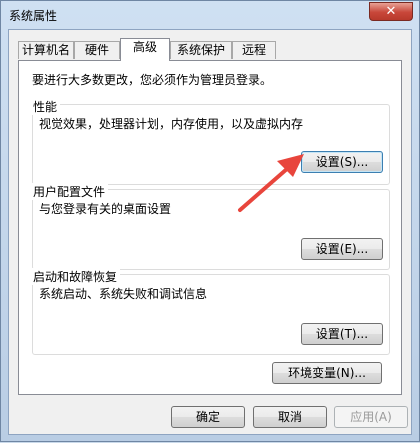 The image size is (420, 443). I want to click on tab-advanced: 高级, so click(145, 49).